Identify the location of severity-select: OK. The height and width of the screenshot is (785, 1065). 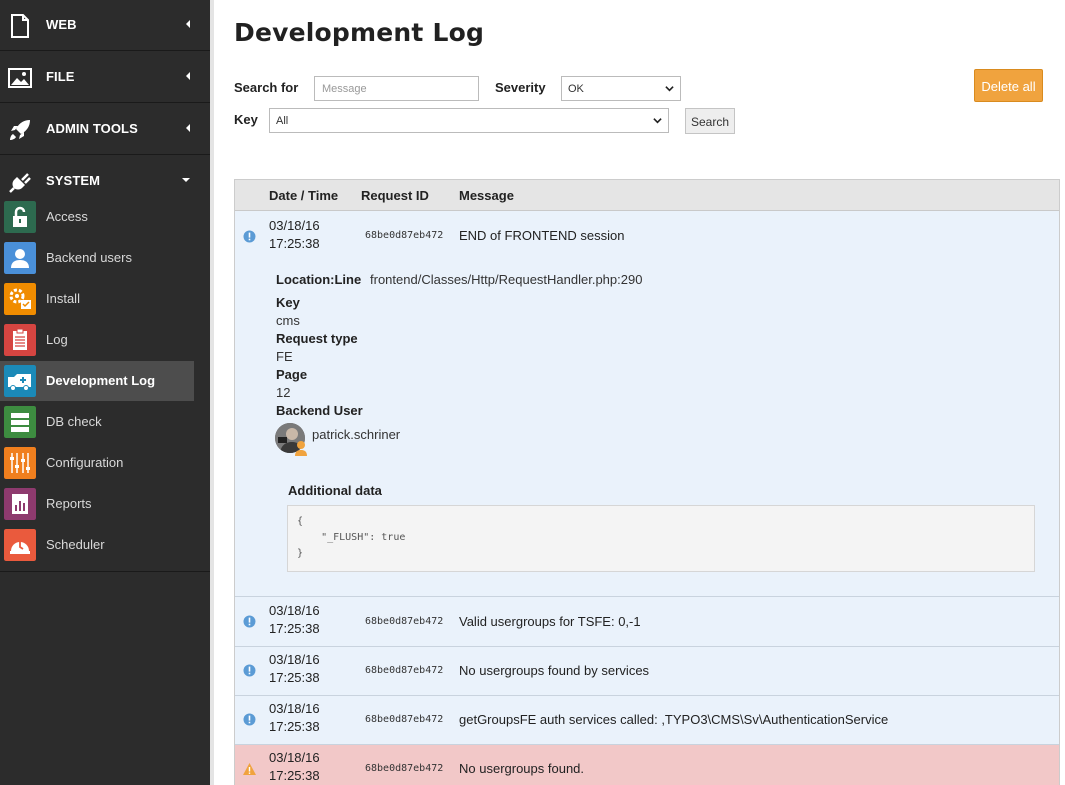
(621, 88).